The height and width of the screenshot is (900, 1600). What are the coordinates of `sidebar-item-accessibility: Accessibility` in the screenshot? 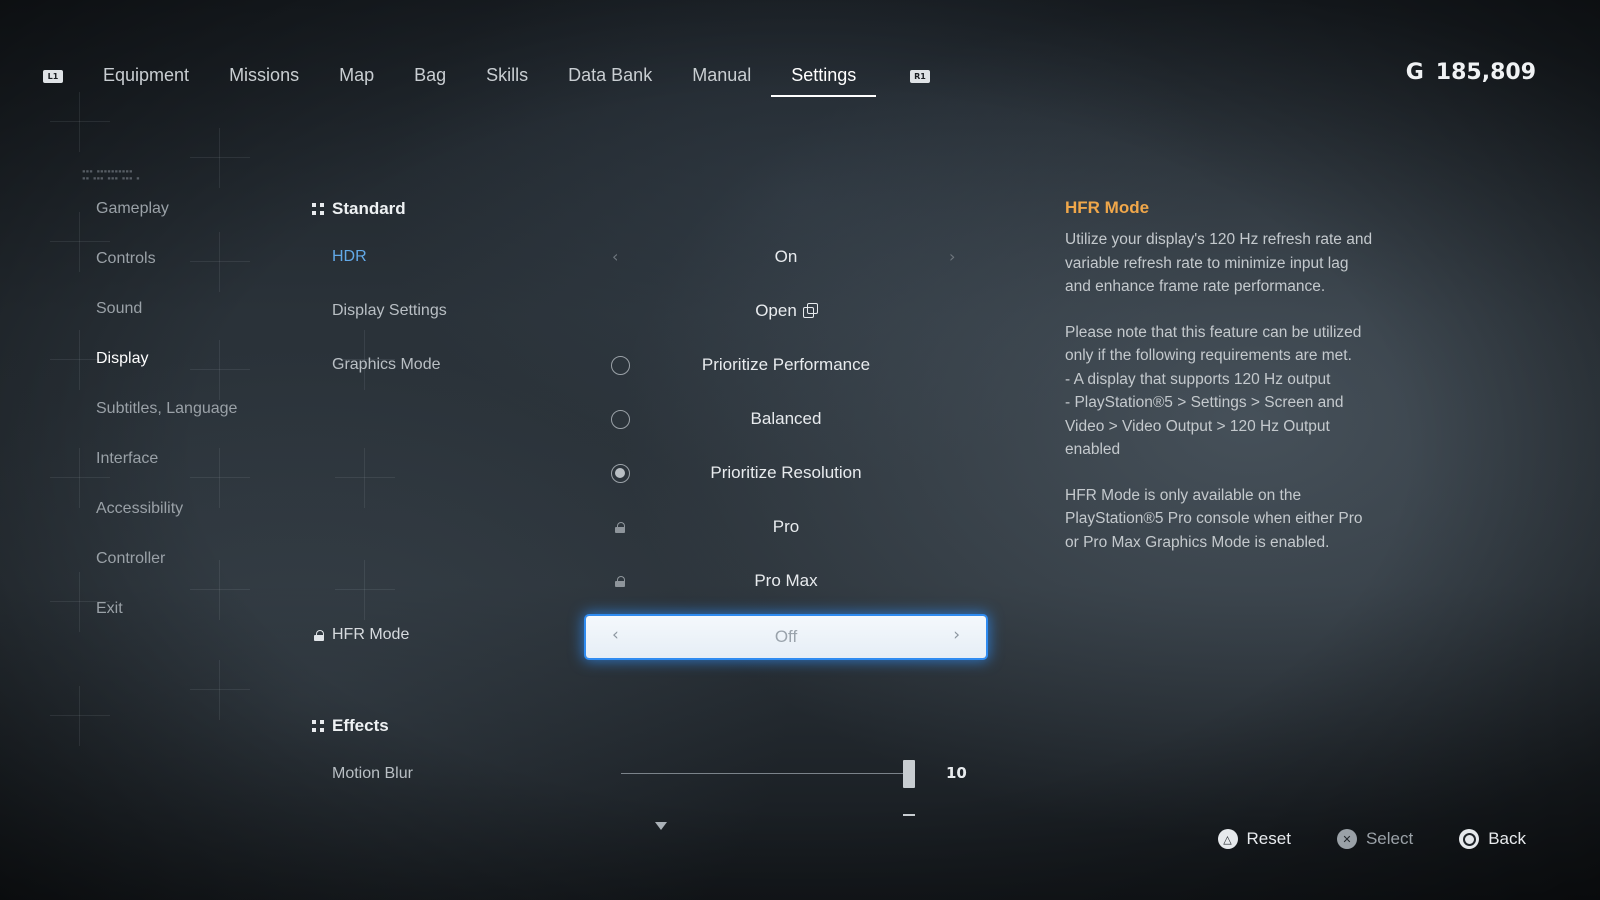 It's located at (166, 517).